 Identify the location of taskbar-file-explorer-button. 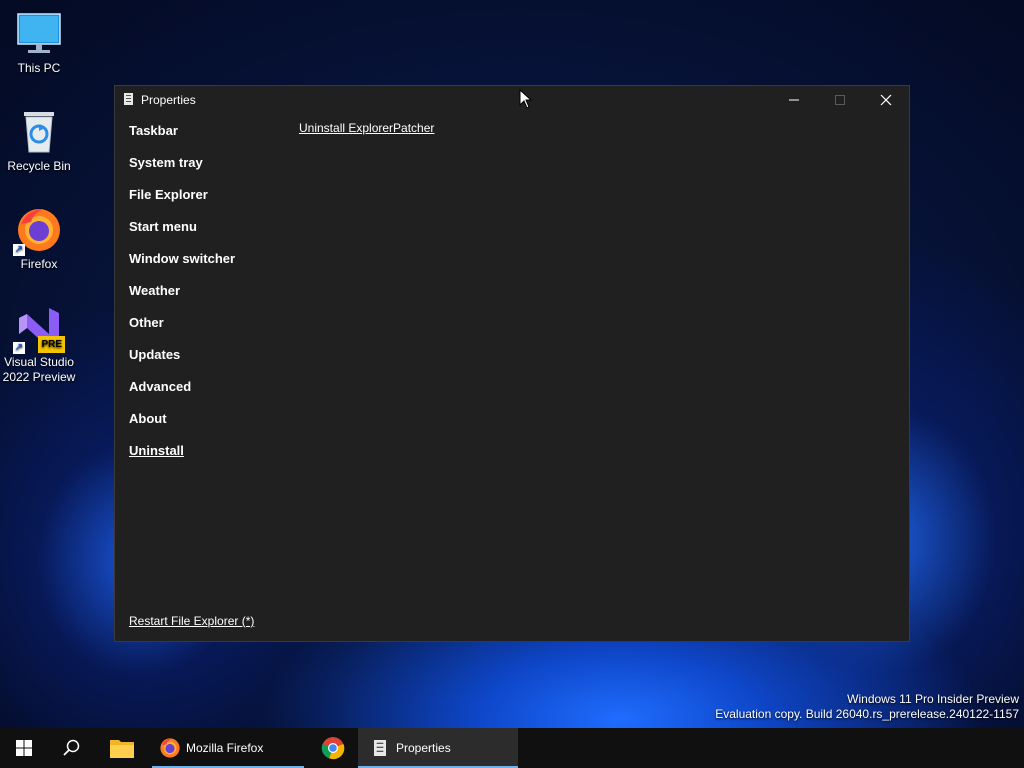
(122, 748).